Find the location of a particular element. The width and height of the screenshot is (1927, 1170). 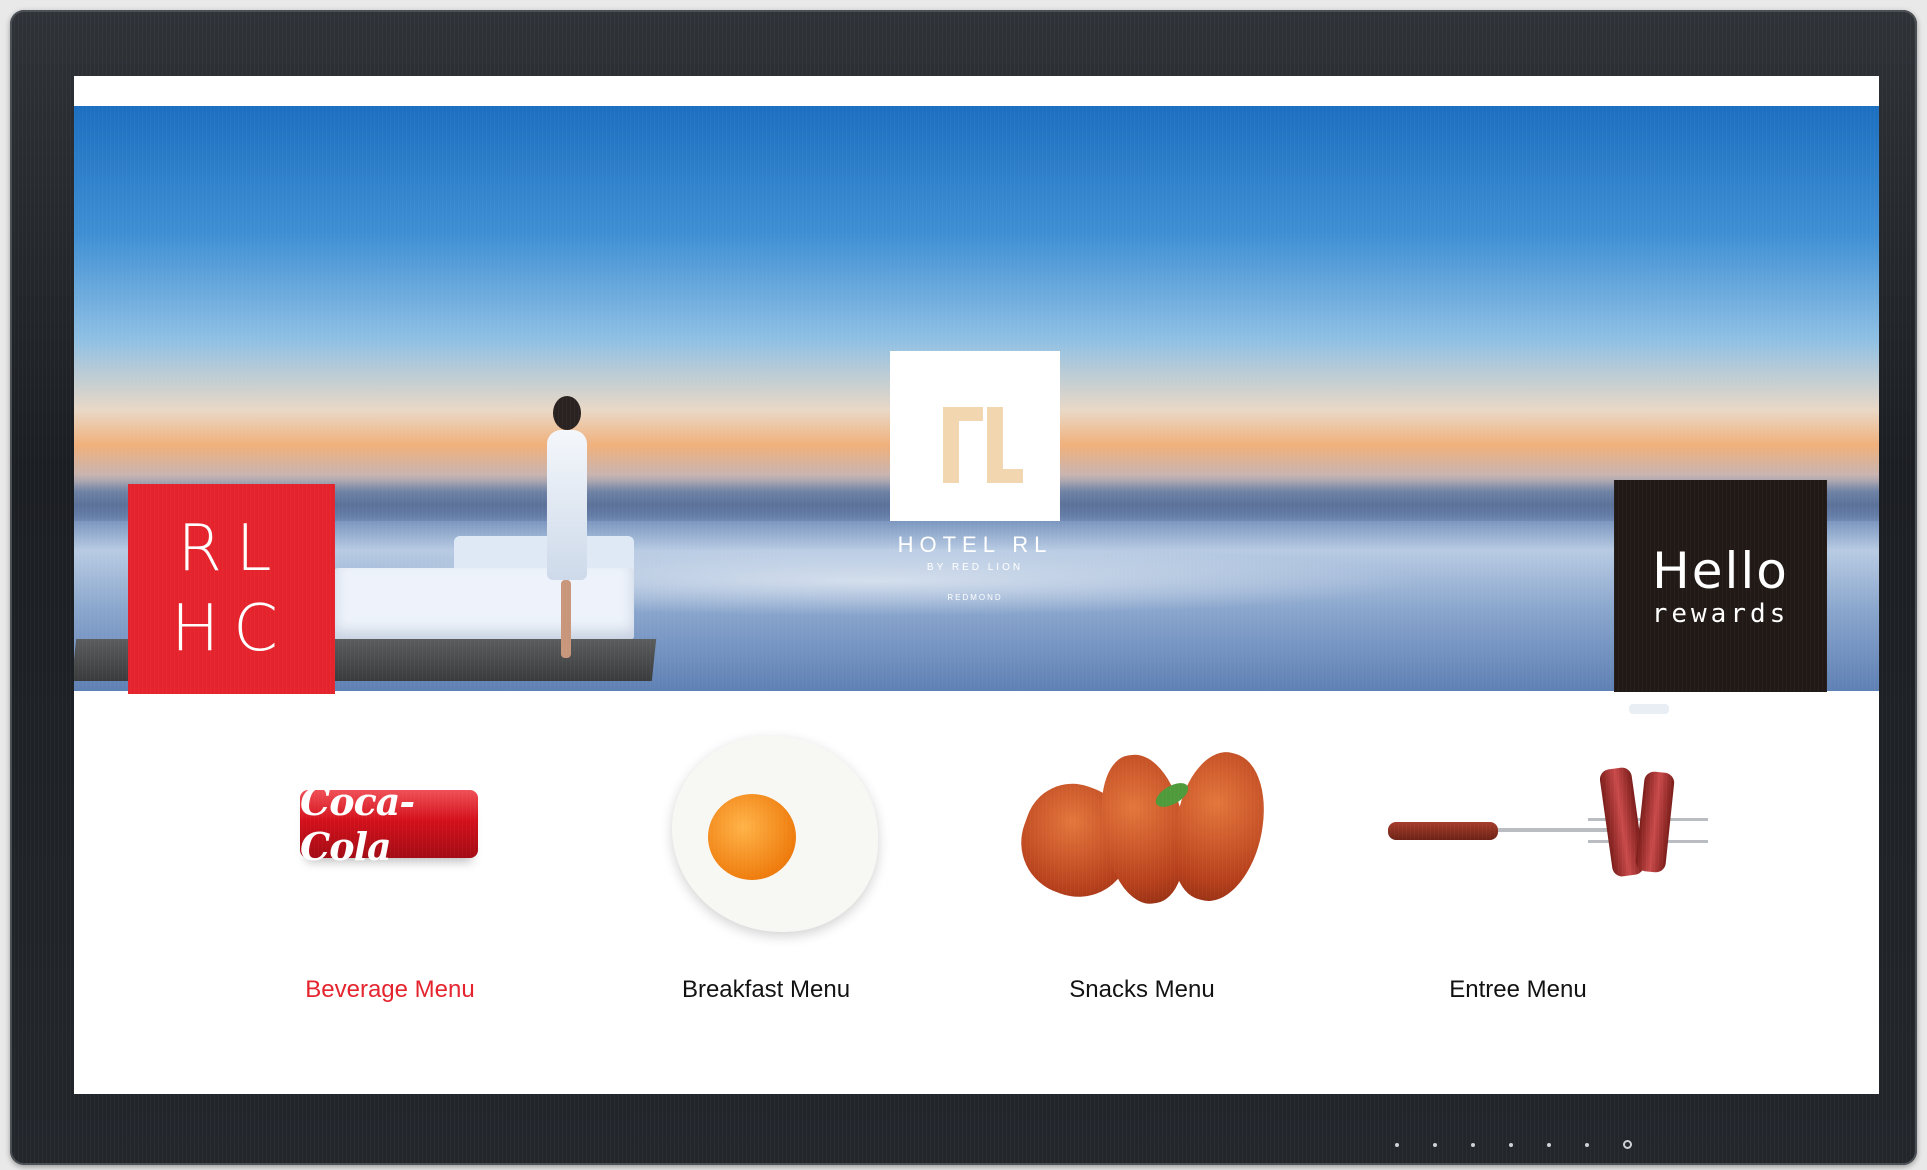

menu-item-entree: Entree Menu is located at coordinates (1538, 886).